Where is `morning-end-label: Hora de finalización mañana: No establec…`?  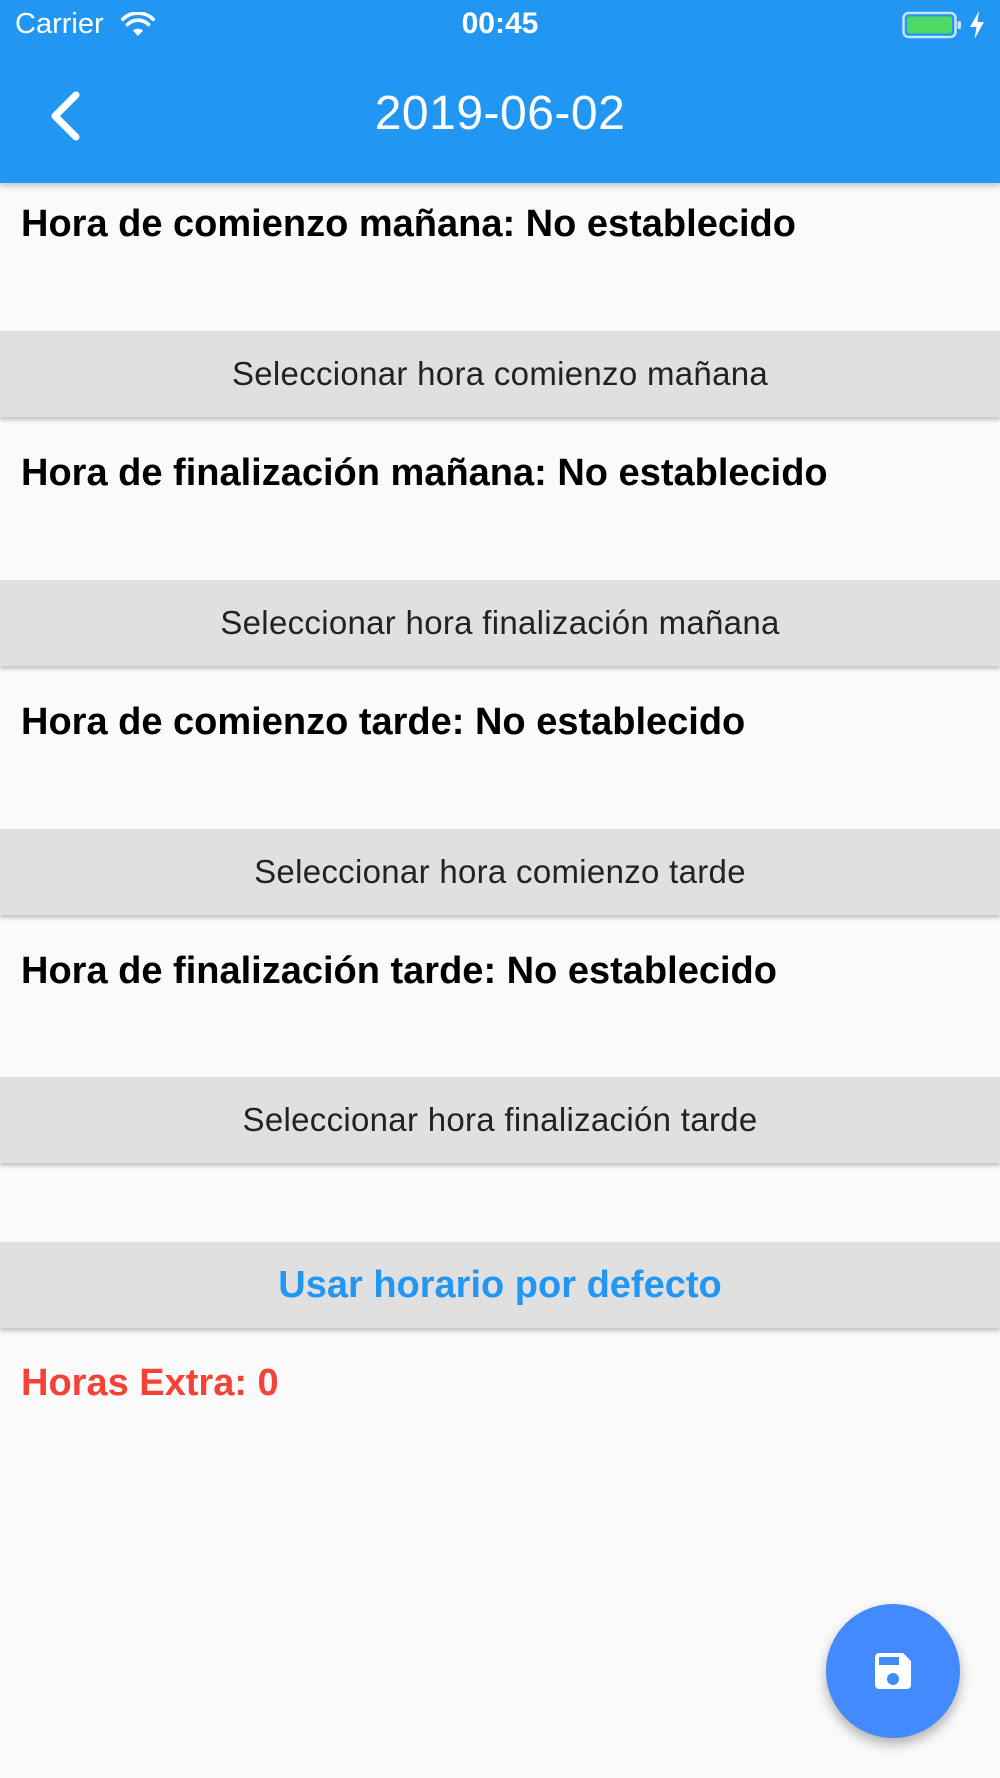
morning-end-label: Hora de finalización mañana: No establec… is located at coordinates (424, 473).